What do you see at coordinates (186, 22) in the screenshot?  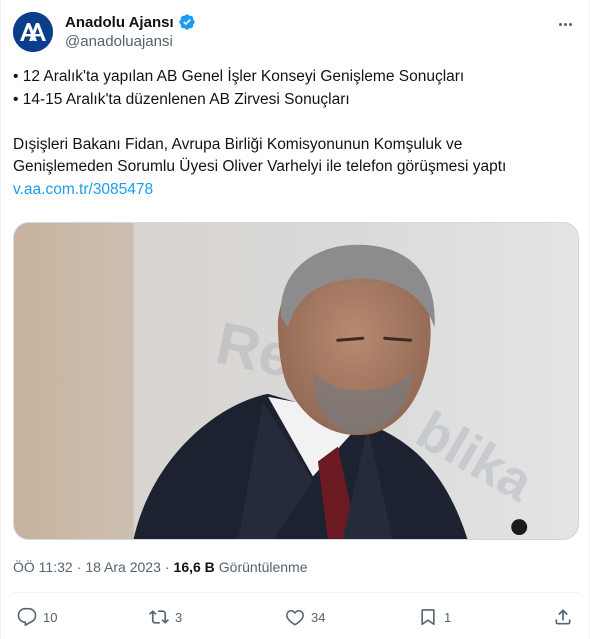 I see `verified-badge-icon` at bounding box center [186, 22].